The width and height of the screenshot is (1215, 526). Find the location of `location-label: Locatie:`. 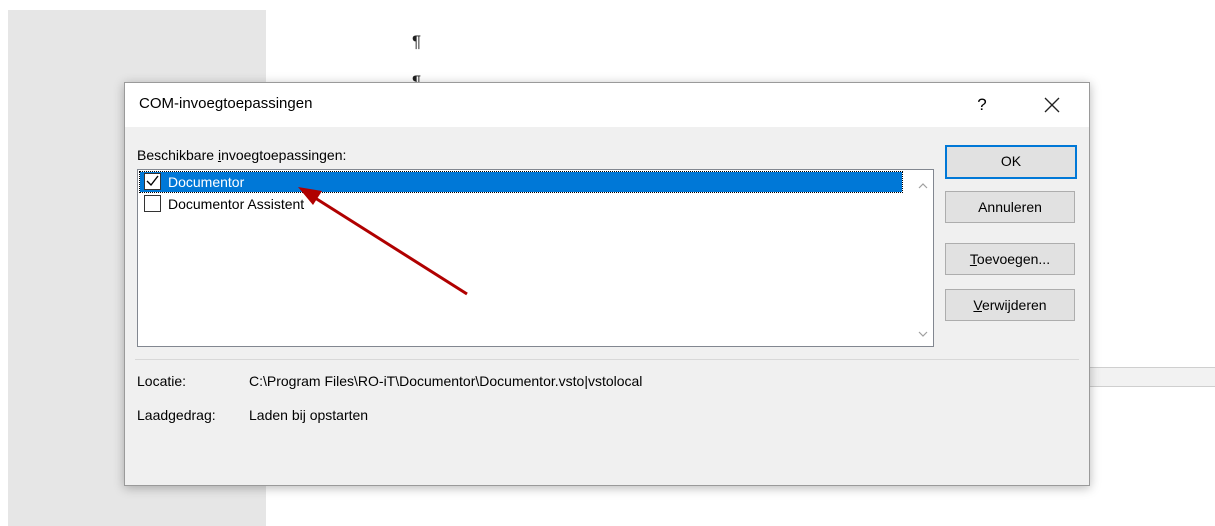

location-label: Locatie: is located at coordinates (162, 381).